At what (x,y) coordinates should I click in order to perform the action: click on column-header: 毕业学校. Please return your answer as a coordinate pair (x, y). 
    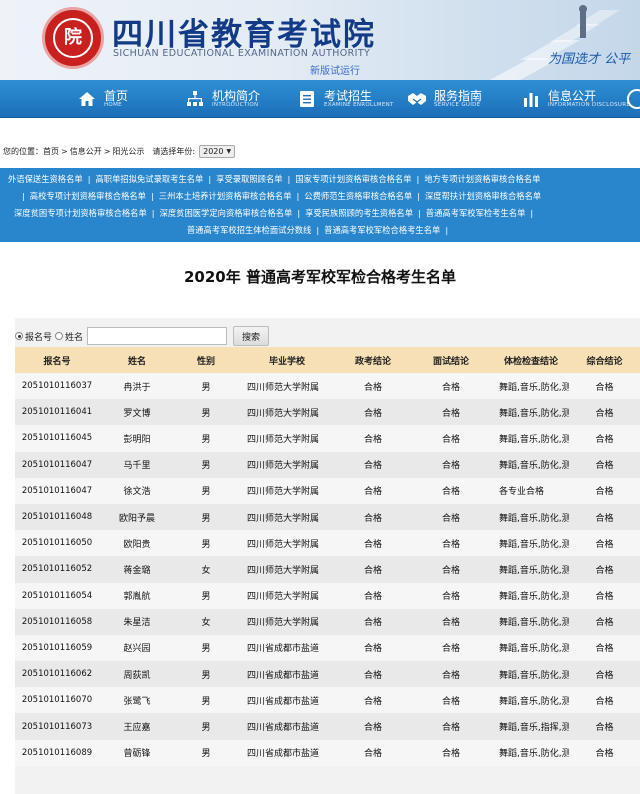
    Looking at the image, I should click on (286, 361).